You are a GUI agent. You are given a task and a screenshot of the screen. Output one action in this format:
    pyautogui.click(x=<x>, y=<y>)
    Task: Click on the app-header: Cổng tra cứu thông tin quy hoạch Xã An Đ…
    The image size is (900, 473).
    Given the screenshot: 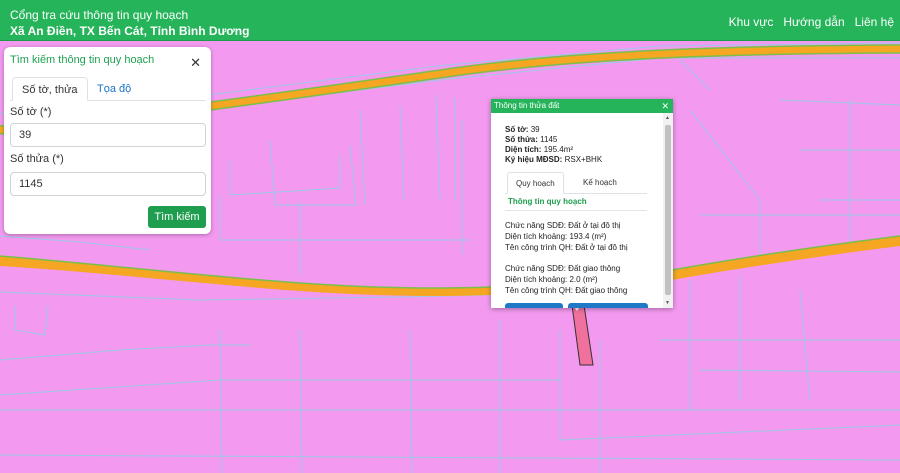 What is the action you would take?
    pyautogui.click(x=450, y=20)
    